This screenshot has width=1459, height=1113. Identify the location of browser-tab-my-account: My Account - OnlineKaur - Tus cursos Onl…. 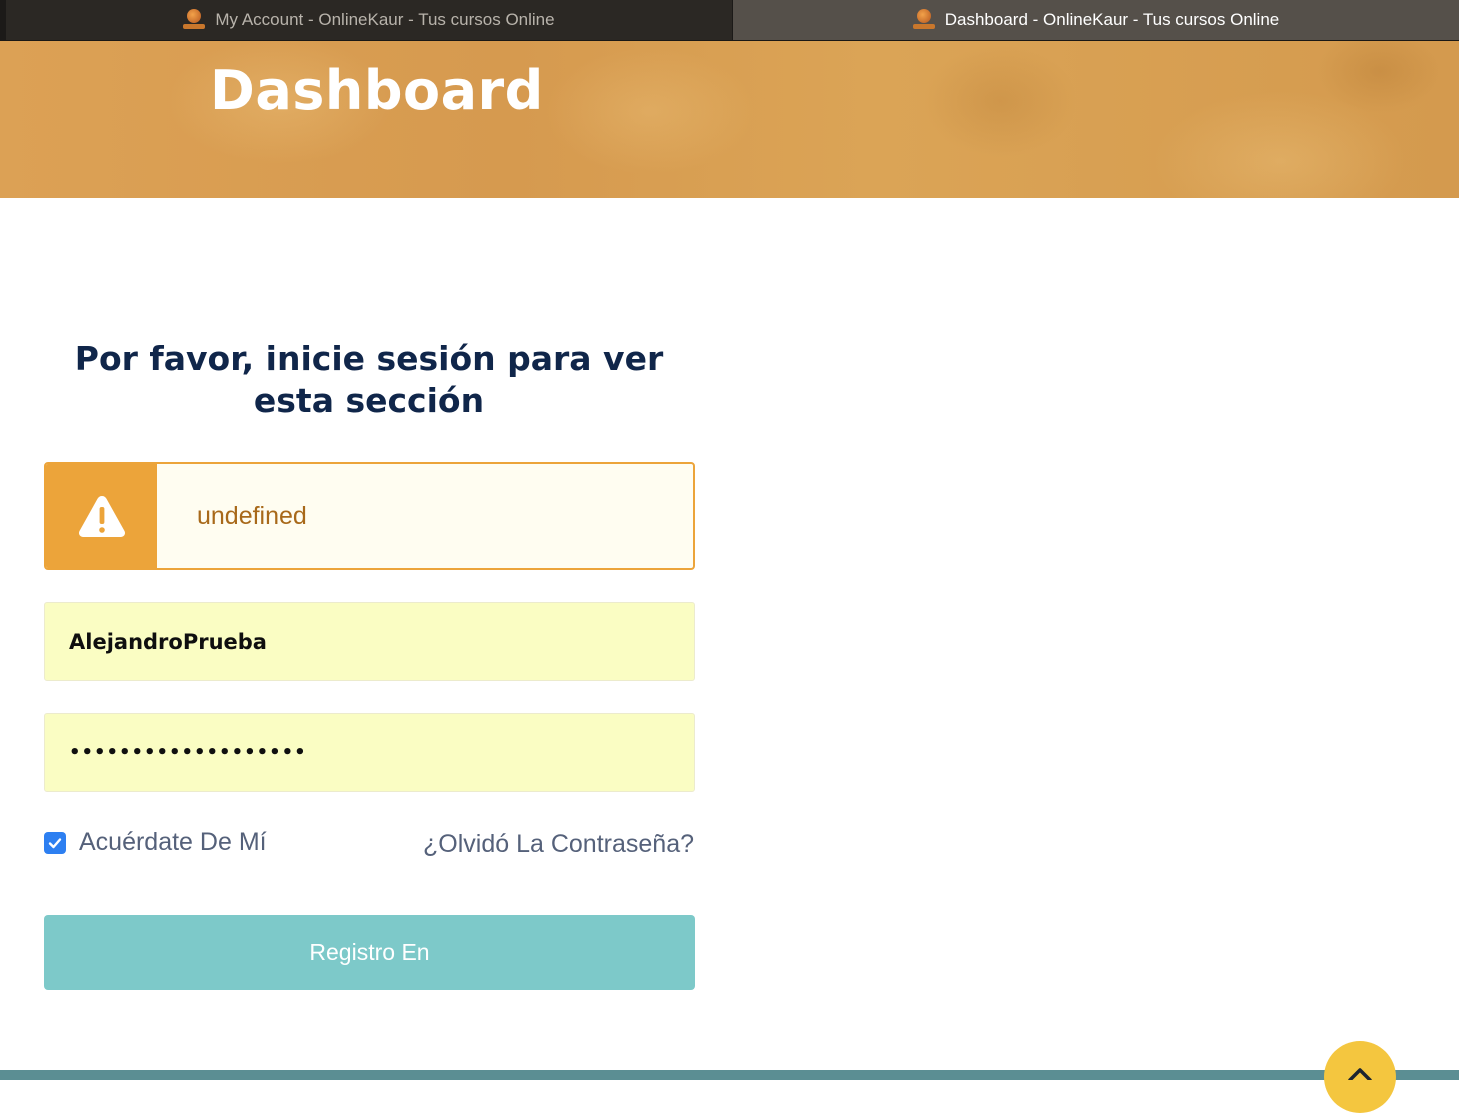
(366, 20).